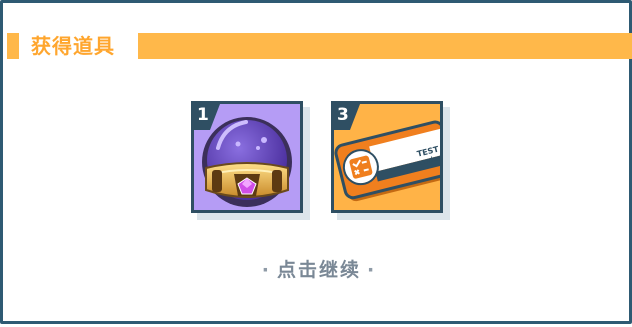 Image resolution: width=632 pixels, height=327 pixels. I want to click on reward-item-ticket: 3 TEST TI codemao, so click(390, 160).